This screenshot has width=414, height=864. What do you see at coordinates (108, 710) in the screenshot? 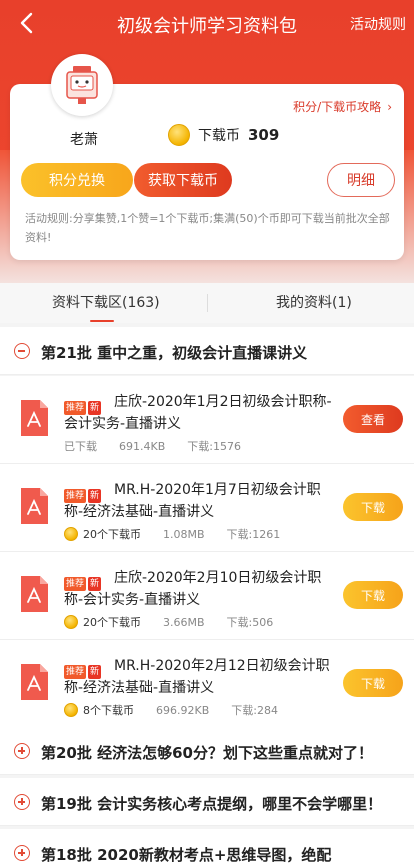
I see `item-price: 8个下载币` at bounding box center [108, 710].